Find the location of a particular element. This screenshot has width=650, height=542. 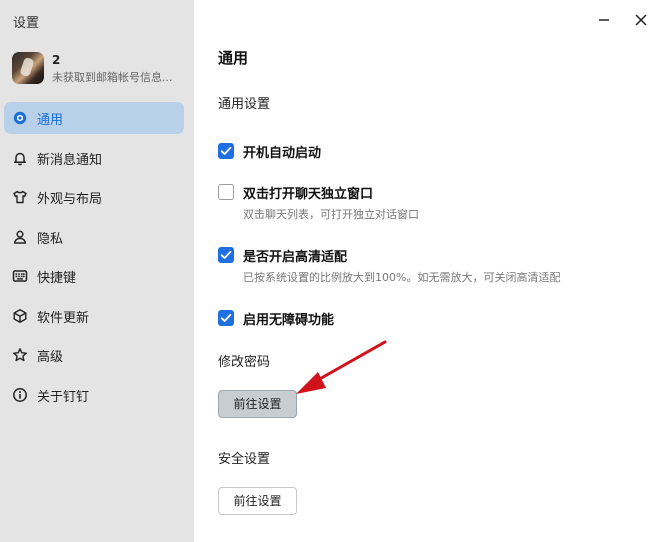

option-label: 是否开启高清适配 is located at coordinates (295, 257).